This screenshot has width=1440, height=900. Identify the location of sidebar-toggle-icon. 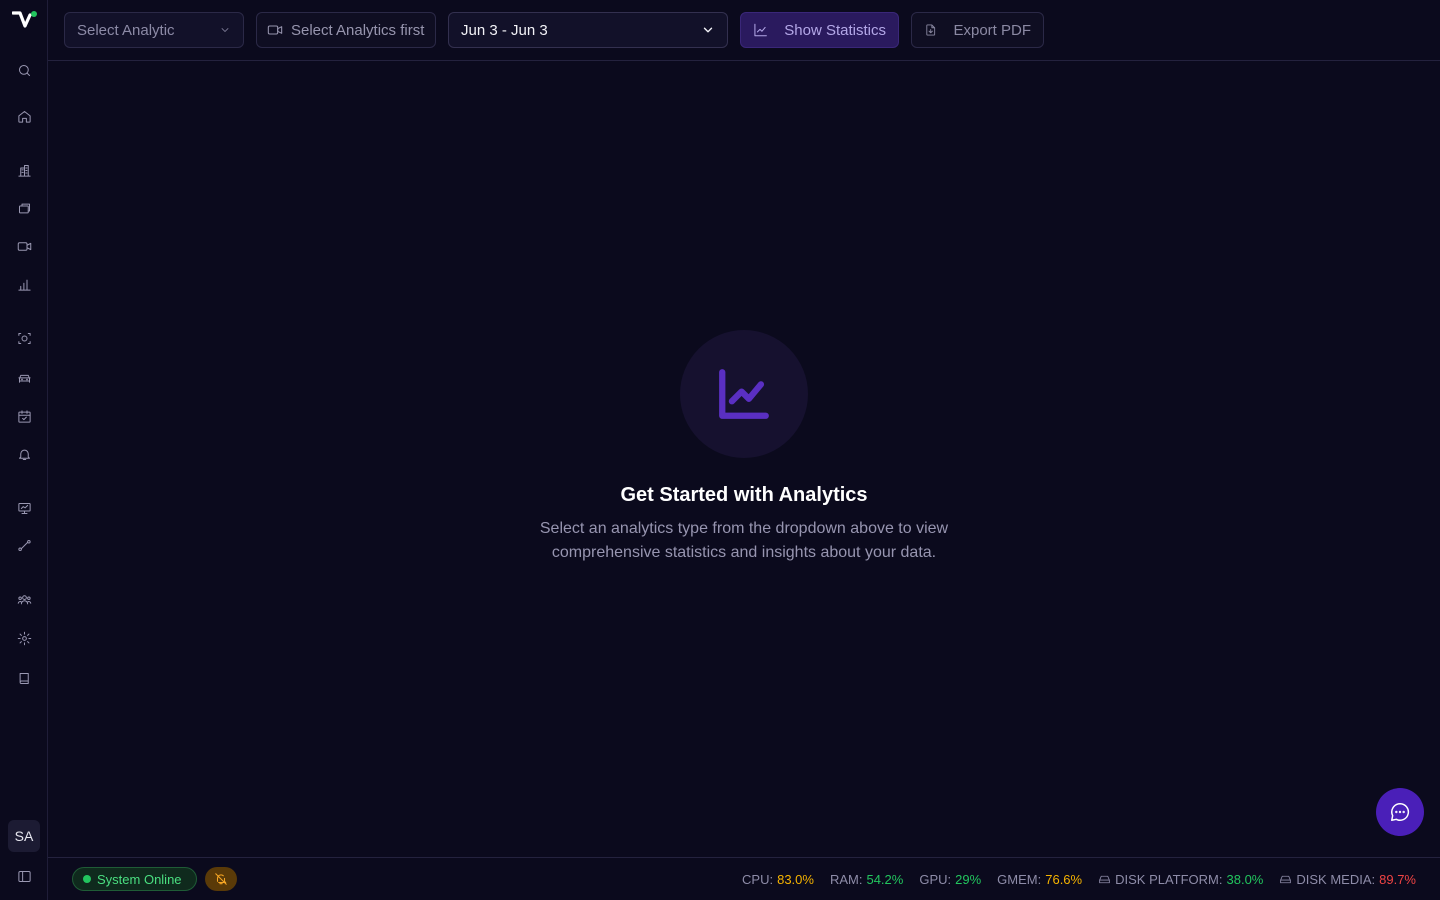
(24, 876).